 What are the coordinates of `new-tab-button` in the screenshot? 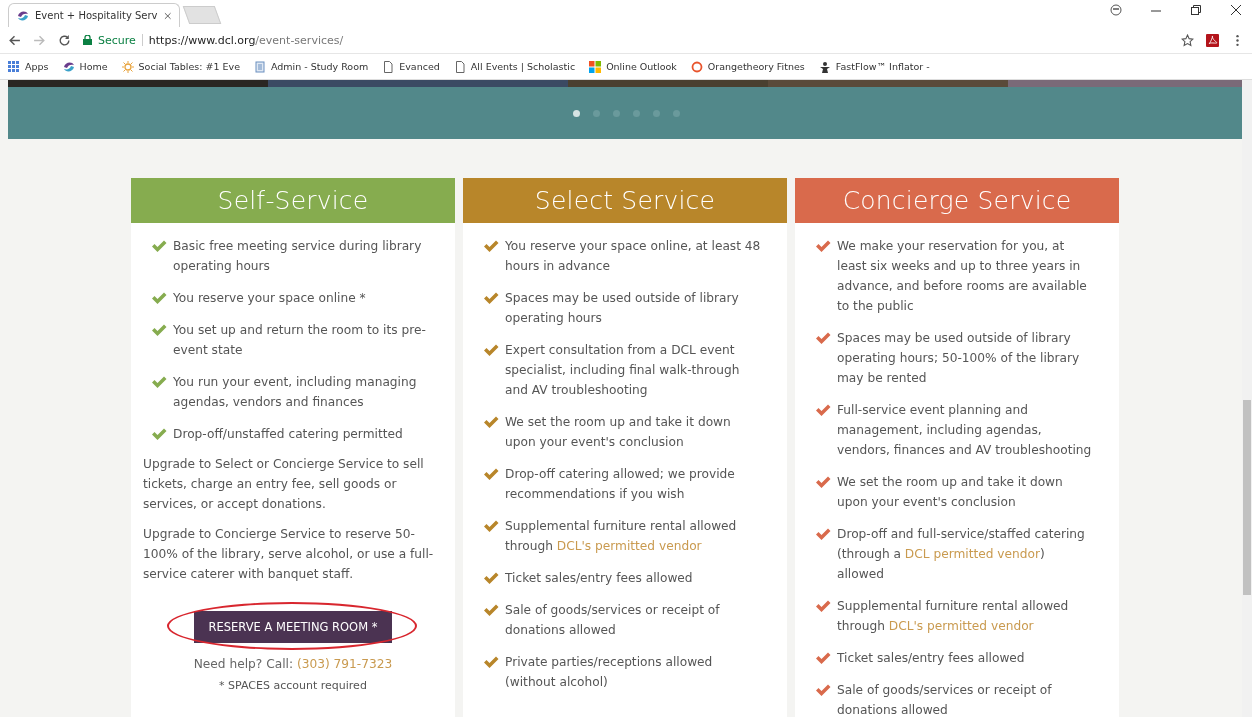 It's located at (202, 15).